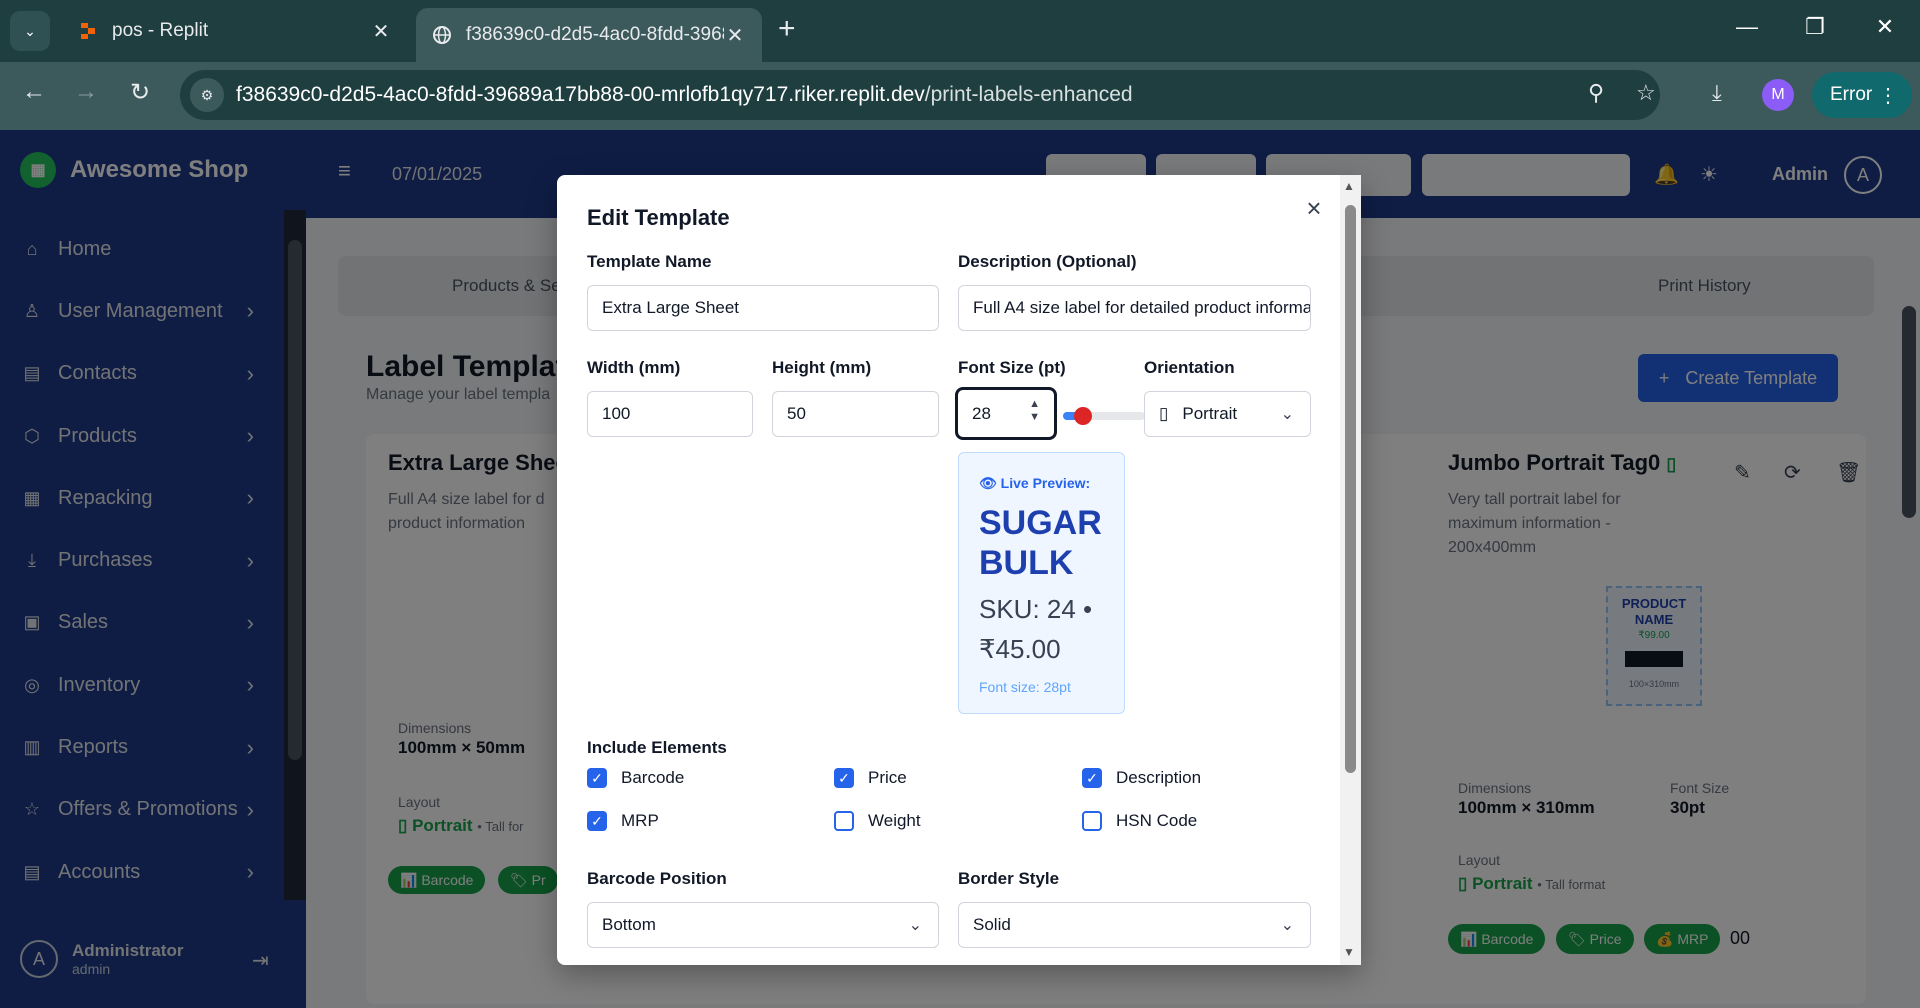 This screenshot has width=1920, height=1008. I want to click on preview-font-size: Font size: 28pt, so click(1025, 687).